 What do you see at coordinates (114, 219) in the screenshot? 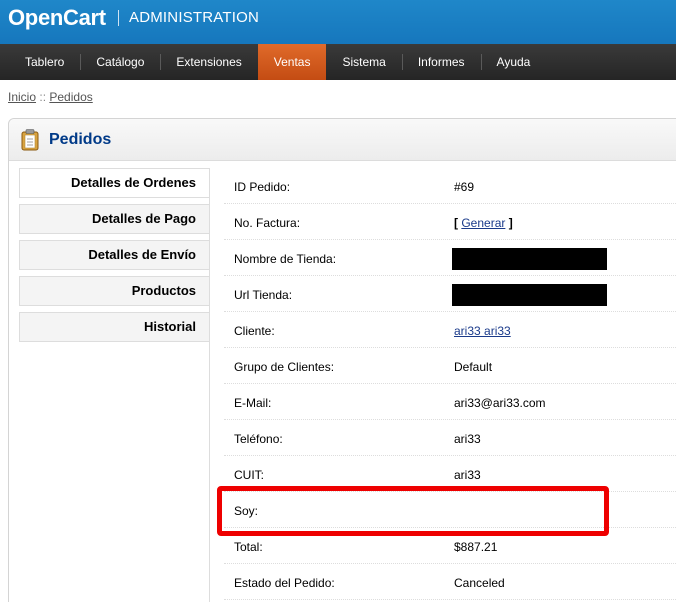
I see `tab-payment-details: Detalles de Pago` at bounding box center [114, 219].